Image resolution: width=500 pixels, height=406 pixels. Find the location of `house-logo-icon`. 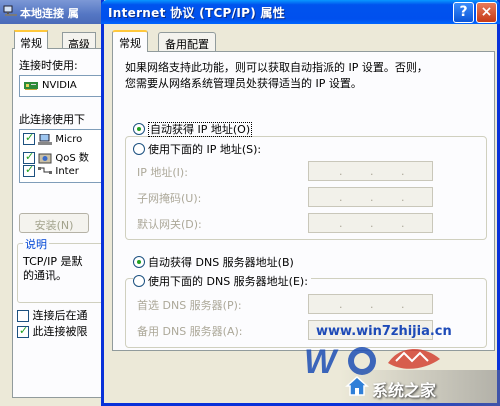

house-logo-icon is located at coordinates (357, 385).